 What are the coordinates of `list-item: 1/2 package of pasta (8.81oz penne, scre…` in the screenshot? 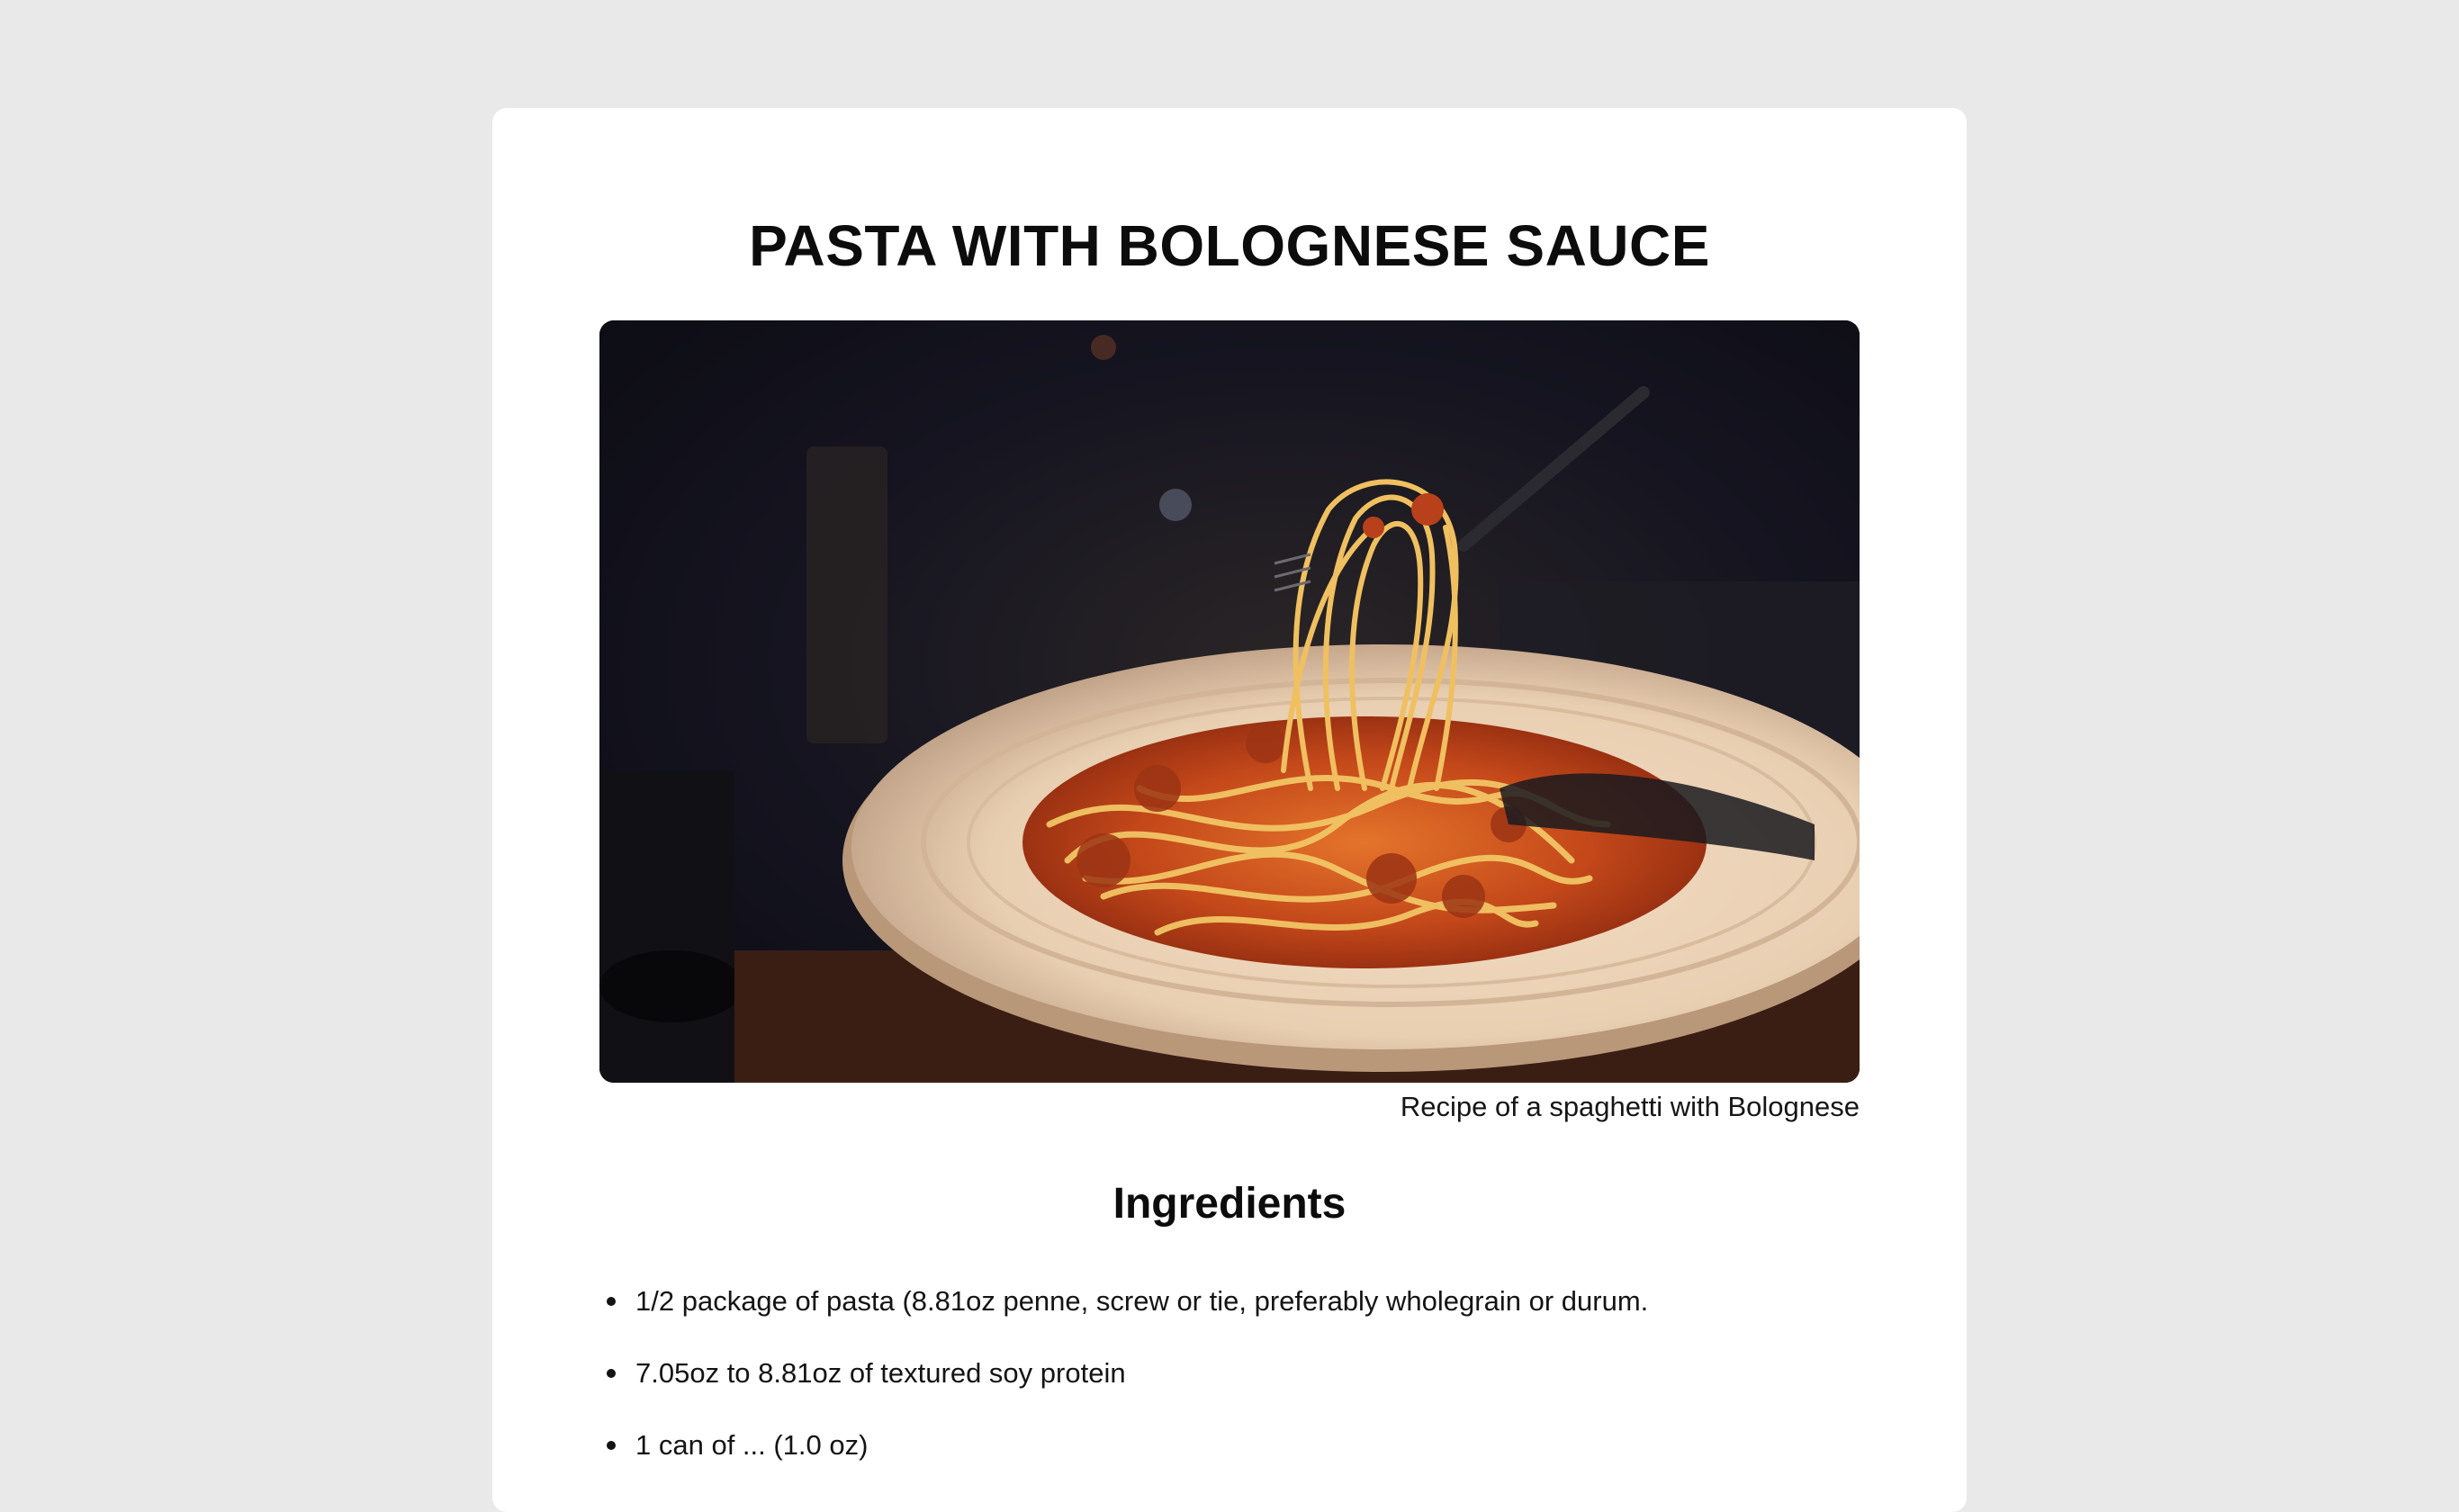 It's located at (1230, 1314).